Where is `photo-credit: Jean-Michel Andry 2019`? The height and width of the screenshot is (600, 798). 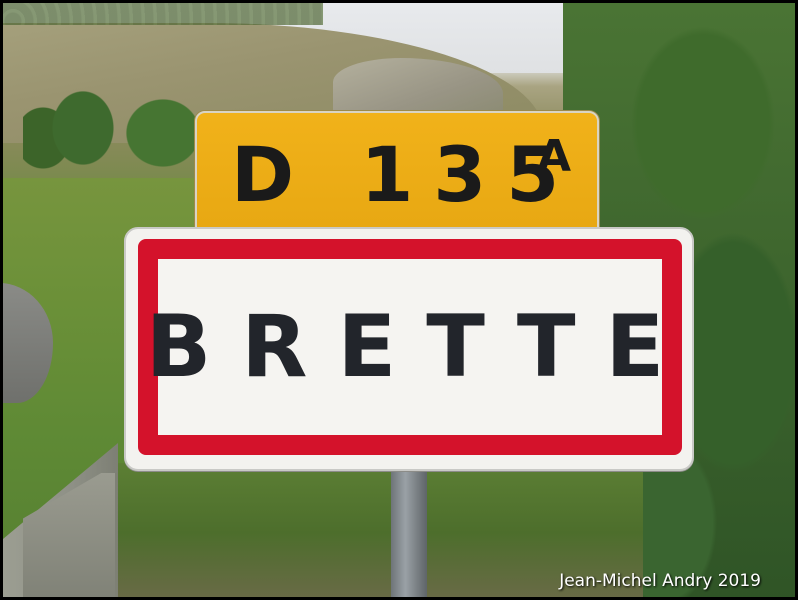 photo-credit: Jean-Michel Andry 2019 is located at coordinates (660, 581).